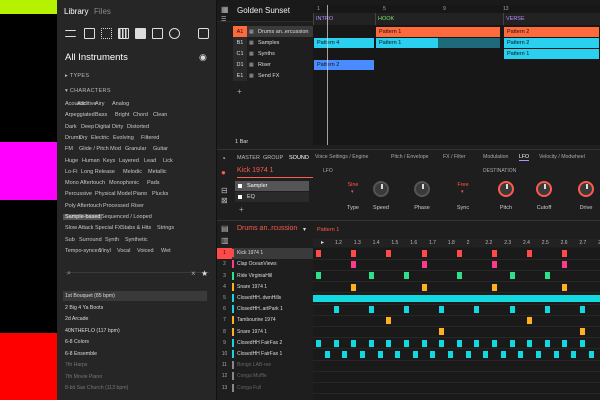  Describe the element at coordinates (100, 149) in the screenshot. I see `tag-chip: Glide / Pitch Mod` at that location.